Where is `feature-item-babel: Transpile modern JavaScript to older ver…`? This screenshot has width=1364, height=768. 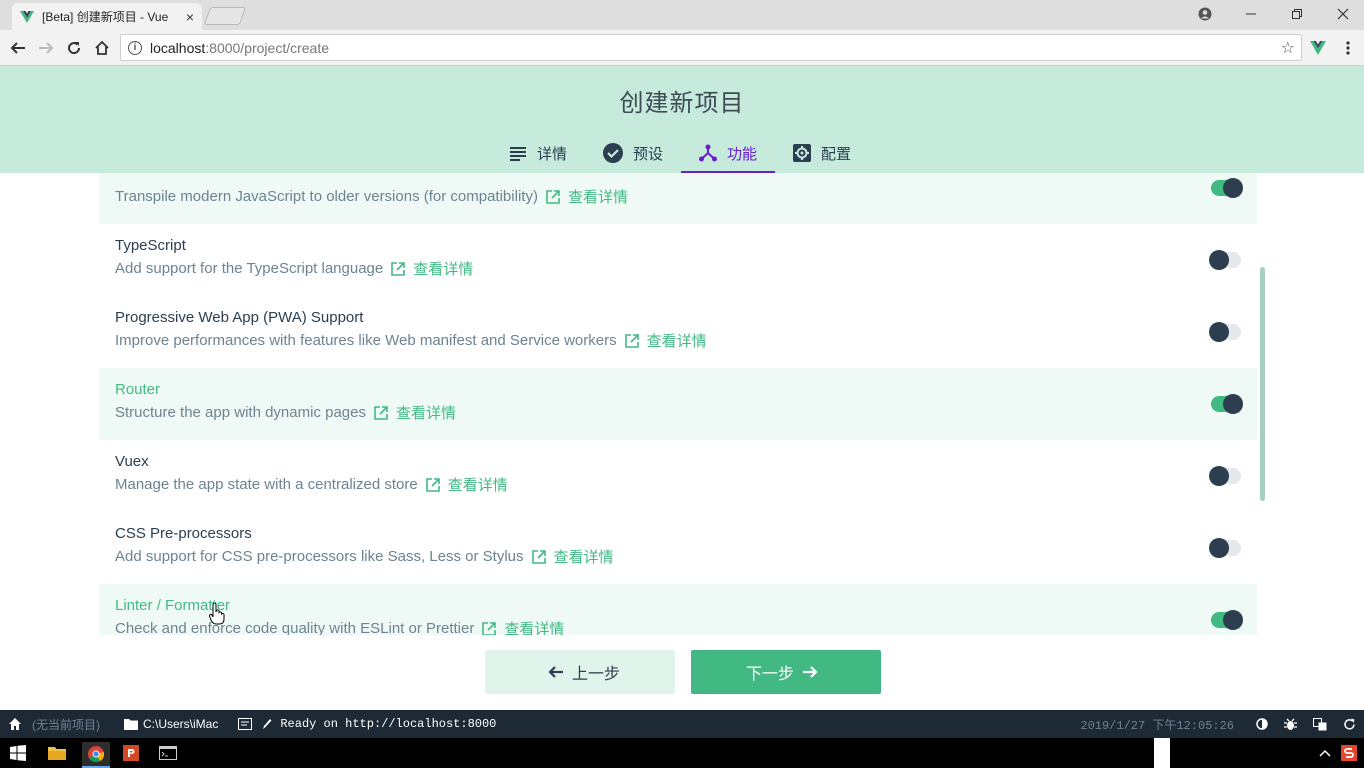
feature-item-babel: Transpile modern JavaScript to older ver… is located at coordinates (678, 198).